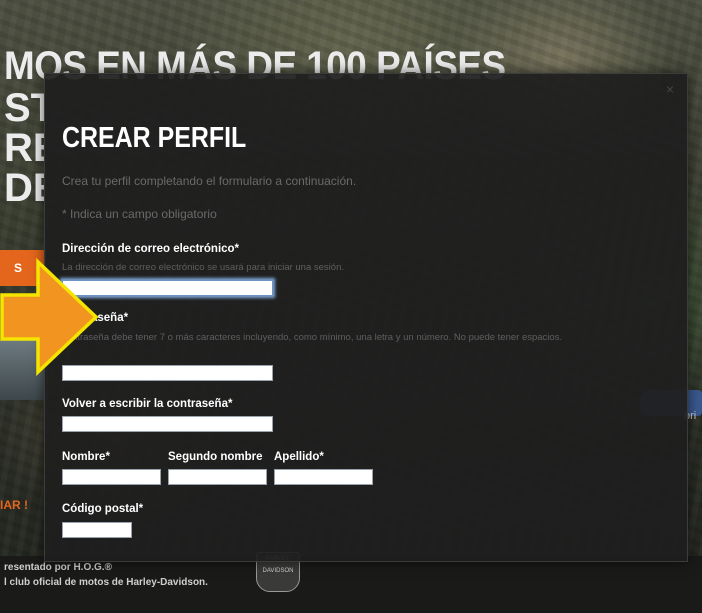 Image resolution: width=702 pixels, height=613 pixels. I want to click on password-confirm-label: Volver a escribir la contraseña*, so click(147, 404).